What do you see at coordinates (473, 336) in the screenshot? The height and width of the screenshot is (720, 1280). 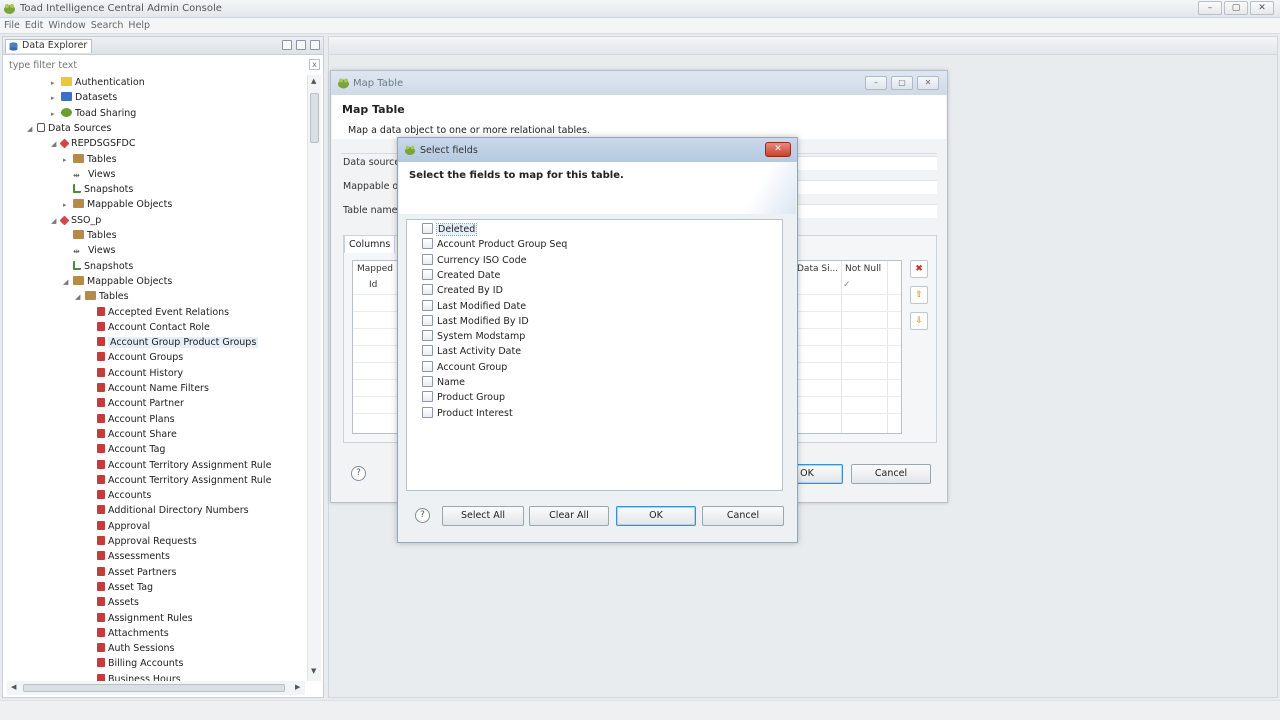 I see `field-checkbox-item: System Modstamp` at bounding box center [473, 336].